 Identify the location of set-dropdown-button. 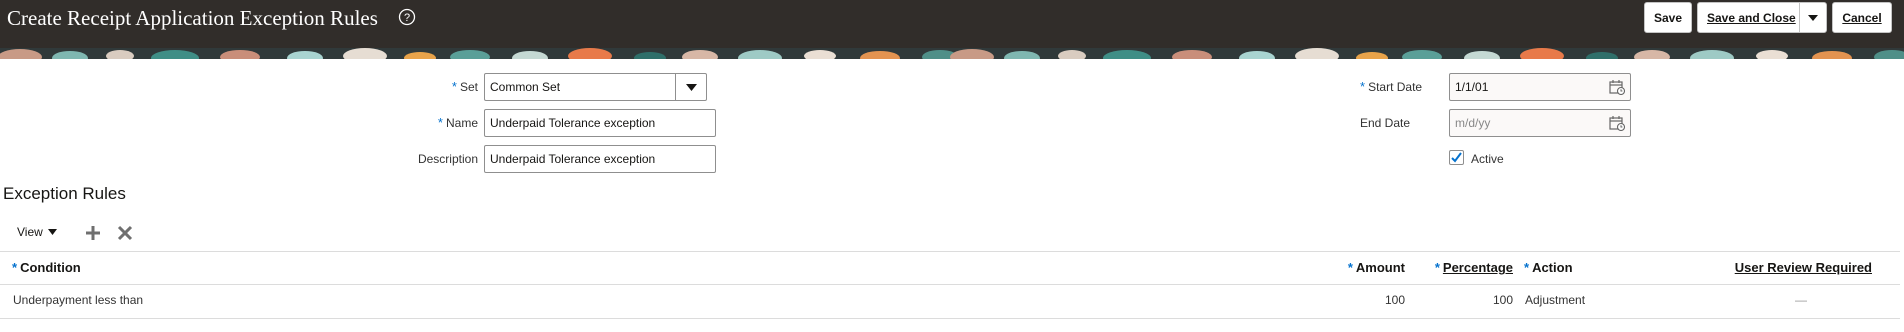
(690, 87).